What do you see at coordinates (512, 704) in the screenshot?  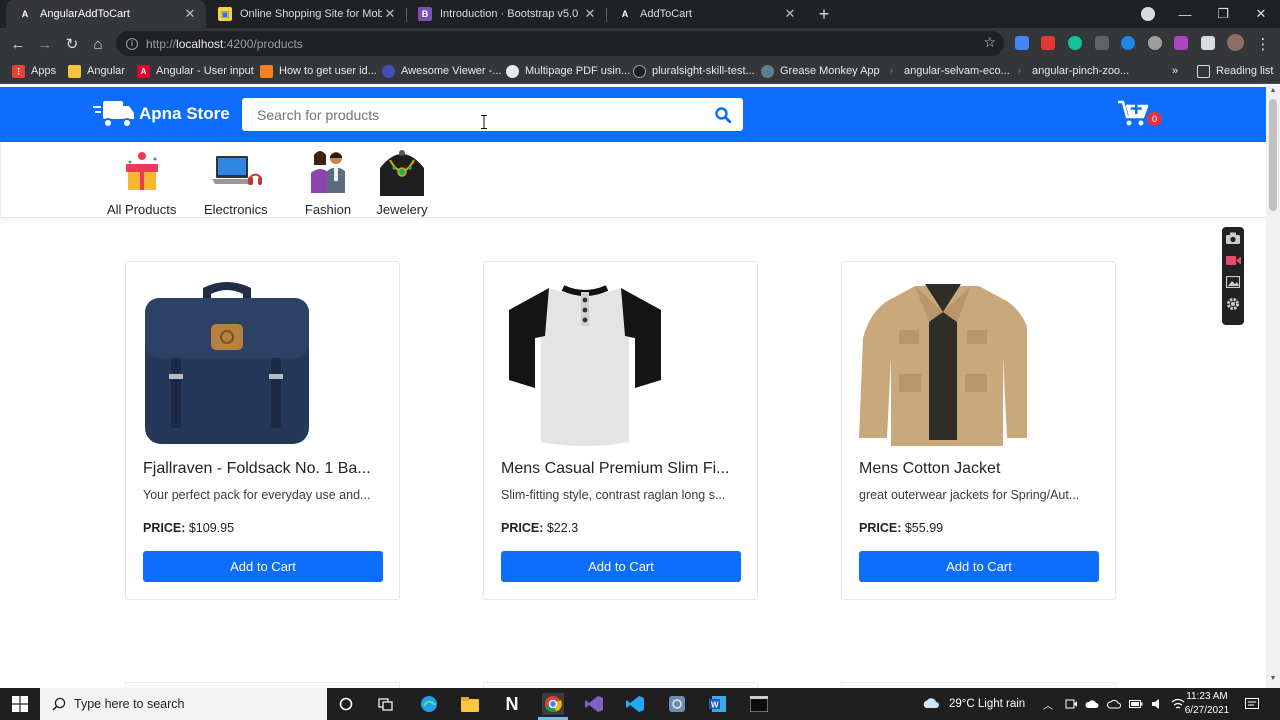 I see `notion-icon: N` at bounding box center [512, 704].